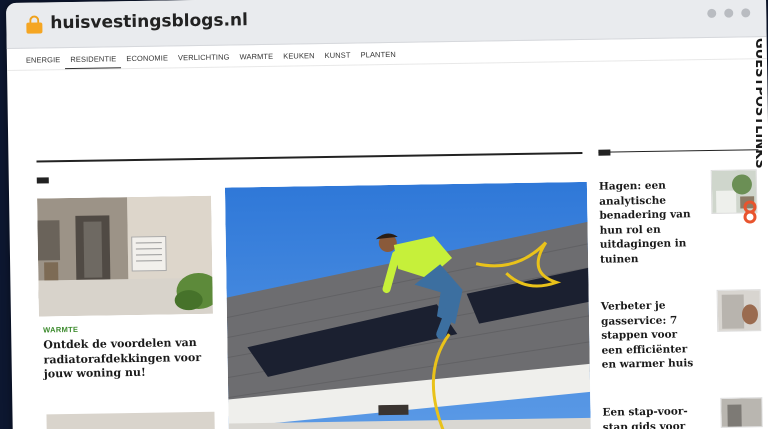 This screenshot has width=768, height=429. What do you see at coordinates (337, 55) in the screenshot?
I see `nav-item-kunst: KUNST` at bounding box center [337, 55].